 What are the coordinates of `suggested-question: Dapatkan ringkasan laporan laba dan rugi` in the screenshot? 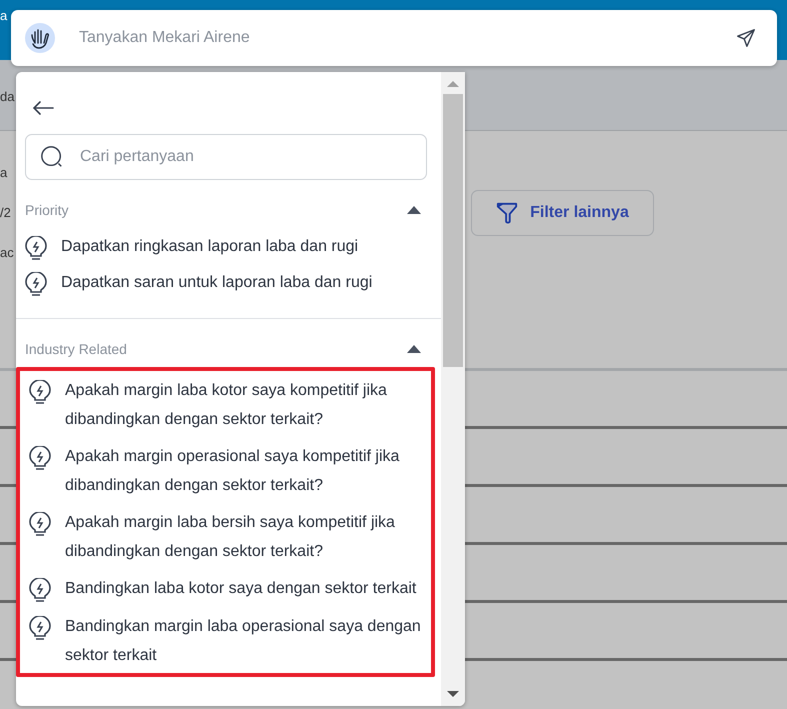 It's located at (209, 246).